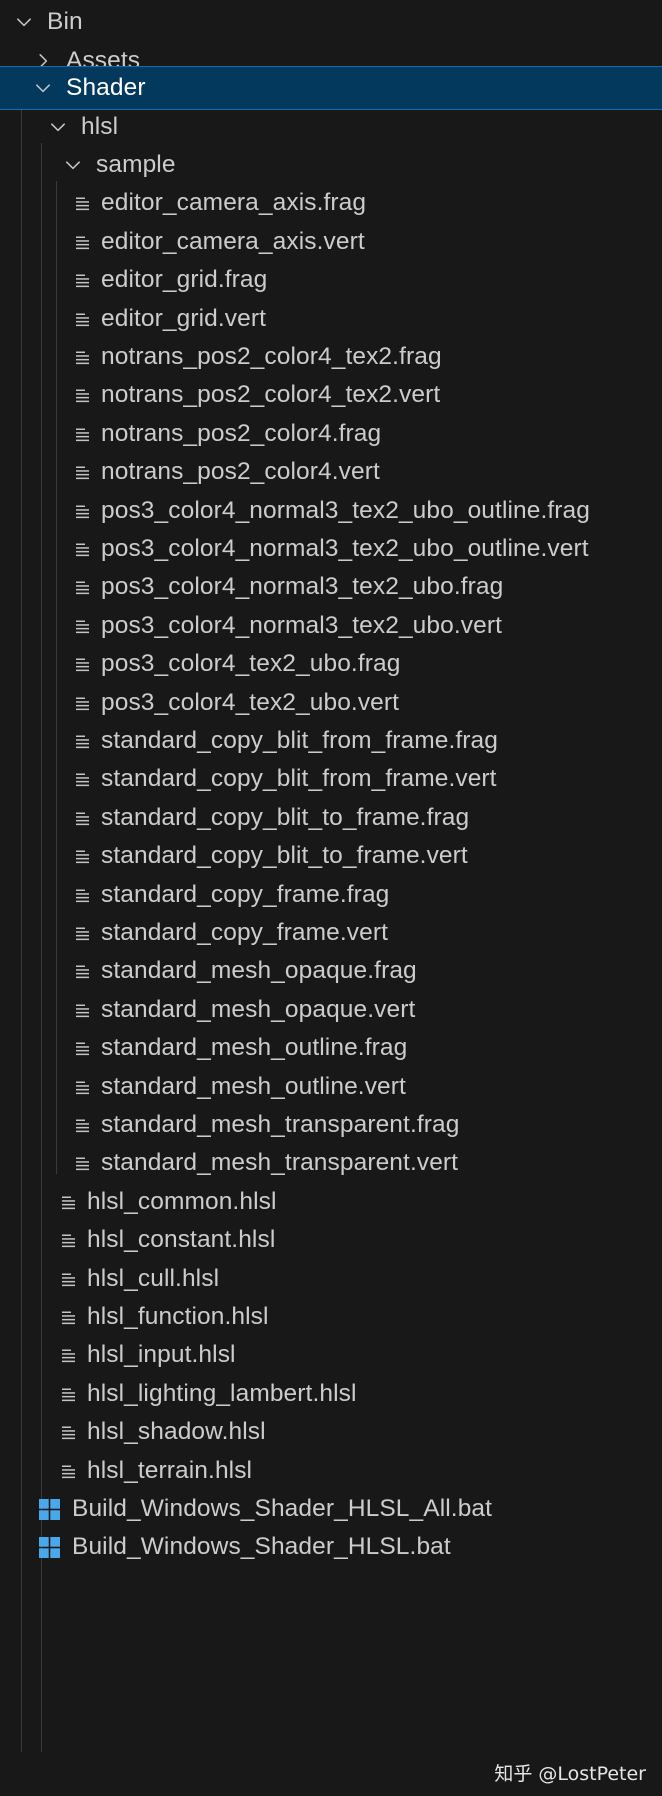 The height and width of the screenshot is (1796, 662). I want to click on file-item-build-windows-shader-hlsl-bat: Build_Windows_Shader_HLSL.bat, so click(331, 1547).